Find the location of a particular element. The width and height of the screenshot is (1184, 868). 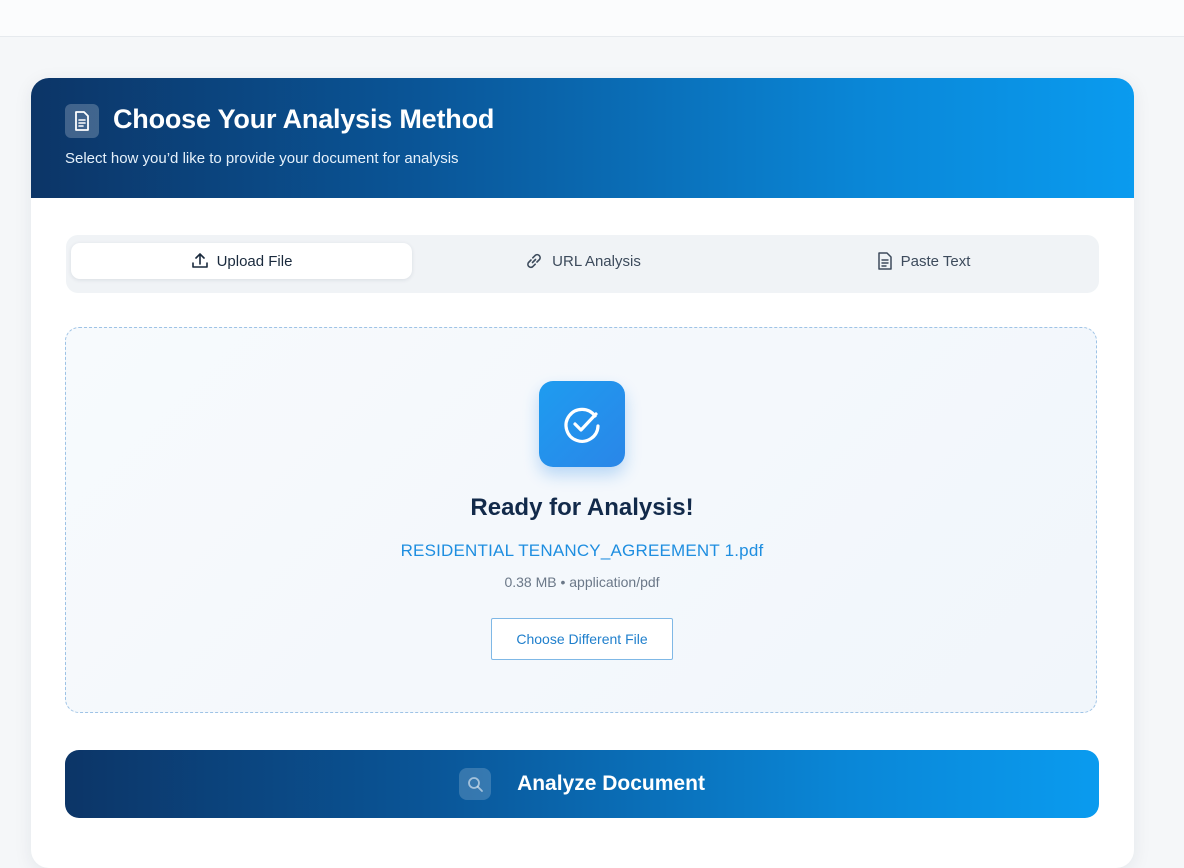

method-tabs: Upload File URL Analysis Paste Text is located at coordinates (582, 264).